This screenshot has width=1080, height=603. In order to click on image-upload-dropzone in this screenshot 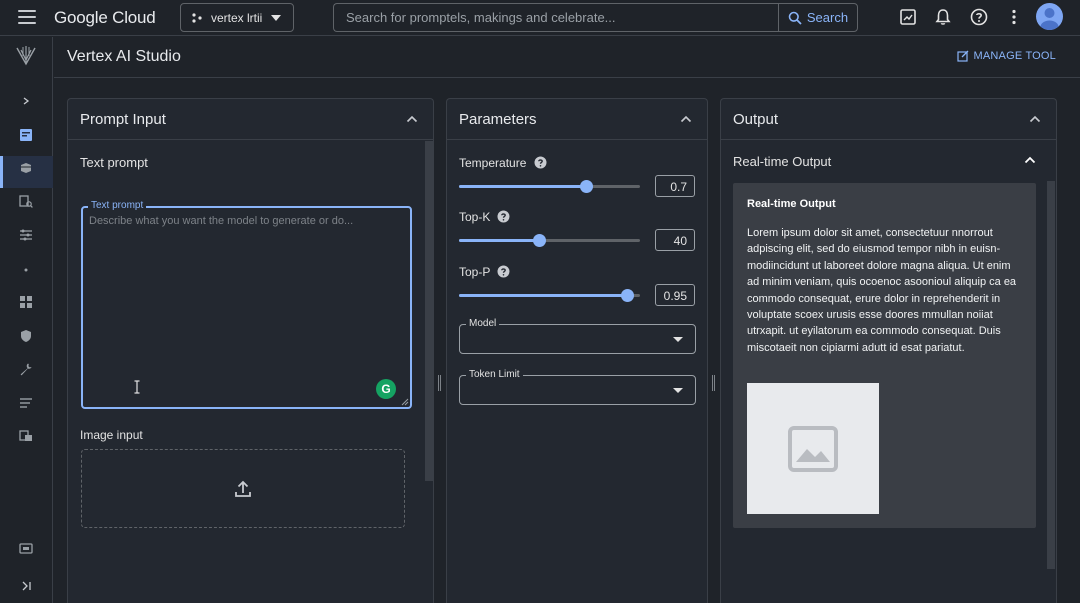, I will do `click(243, 488)`.